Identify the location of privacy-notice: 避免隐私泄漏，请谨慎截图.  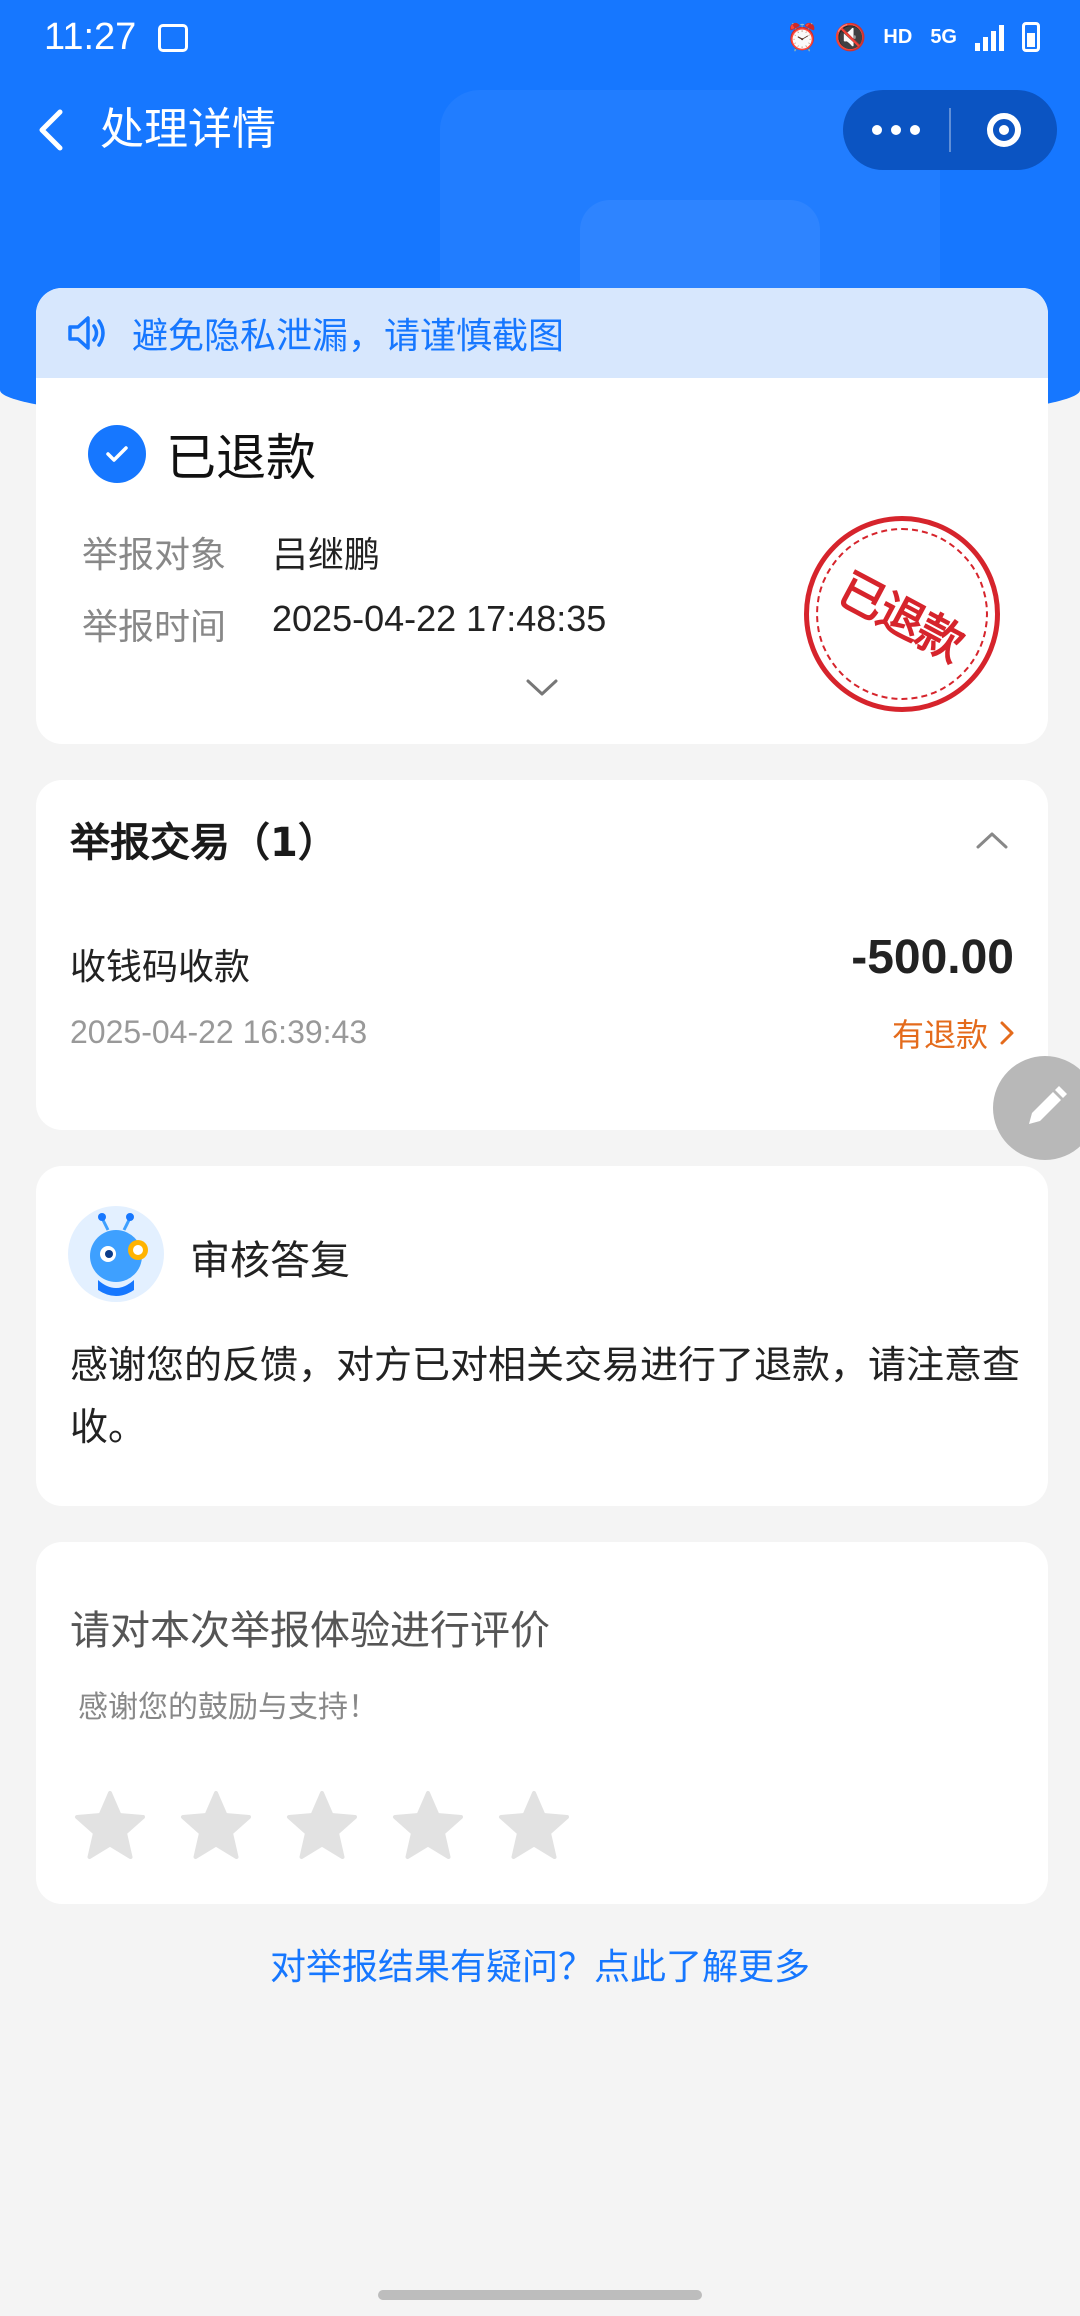
(542, 333).